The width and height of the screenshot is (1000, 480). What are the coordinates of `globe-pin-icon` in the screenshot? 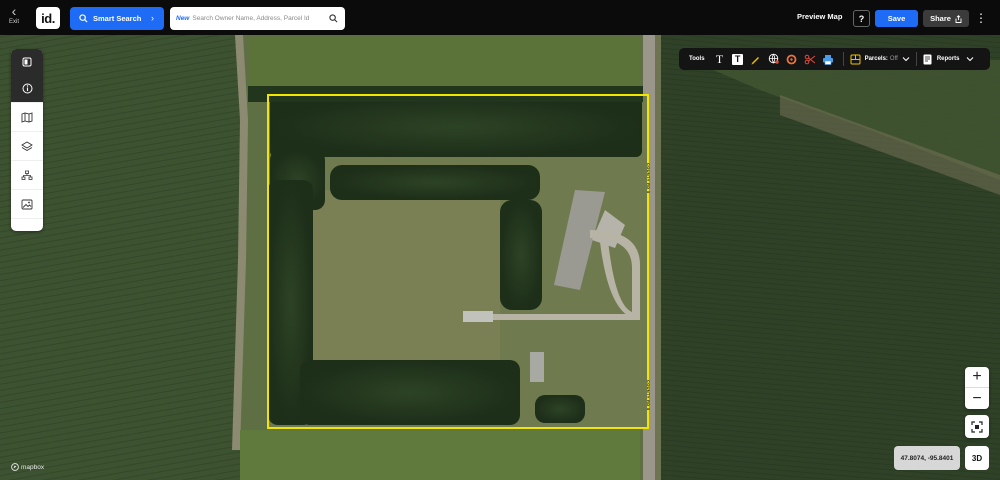 It's located at (774, 59).